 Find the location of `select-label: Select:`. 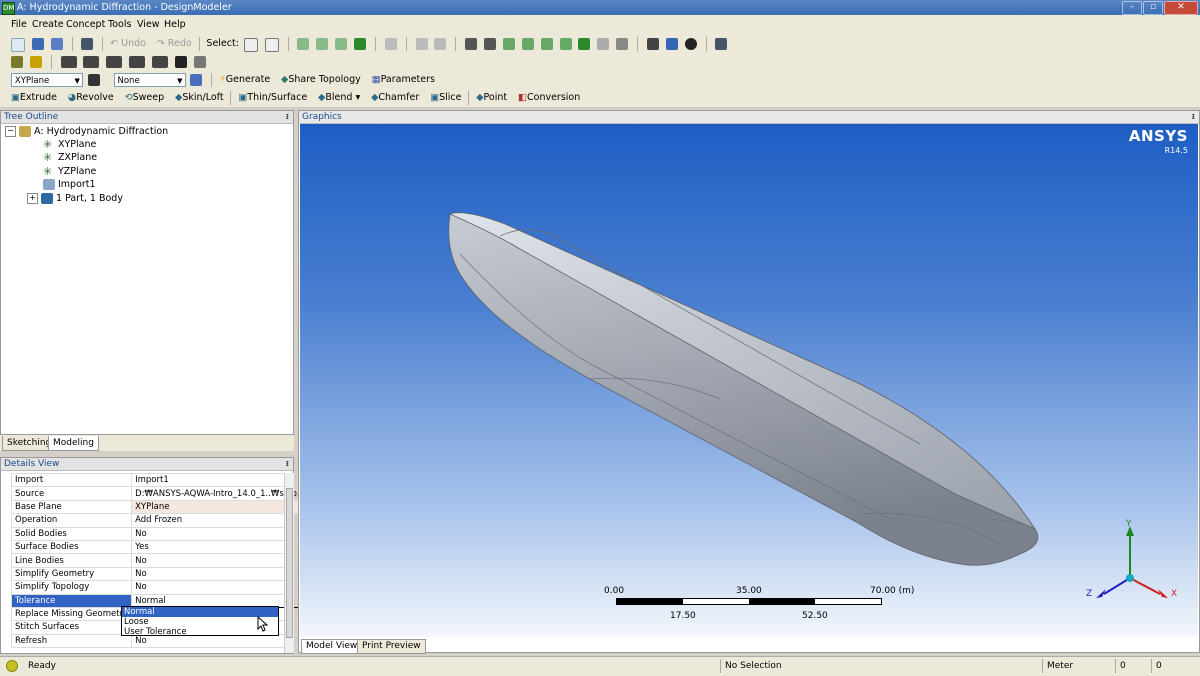

select-label: Select: is located at coordinates (222, 43).